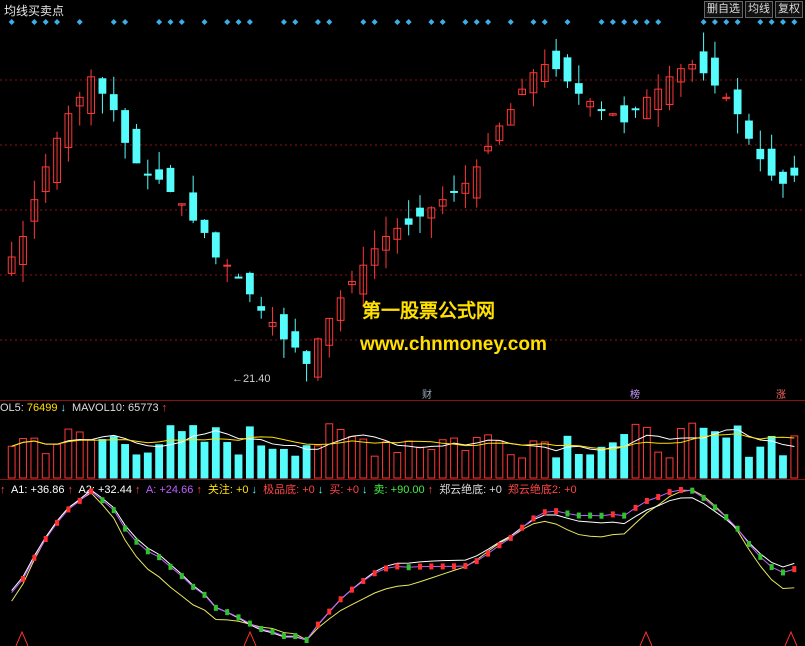 Image resolution: width=805 pixels, height=646 pixels. I want to click on bottom-signal-icon, so click(250, 638).